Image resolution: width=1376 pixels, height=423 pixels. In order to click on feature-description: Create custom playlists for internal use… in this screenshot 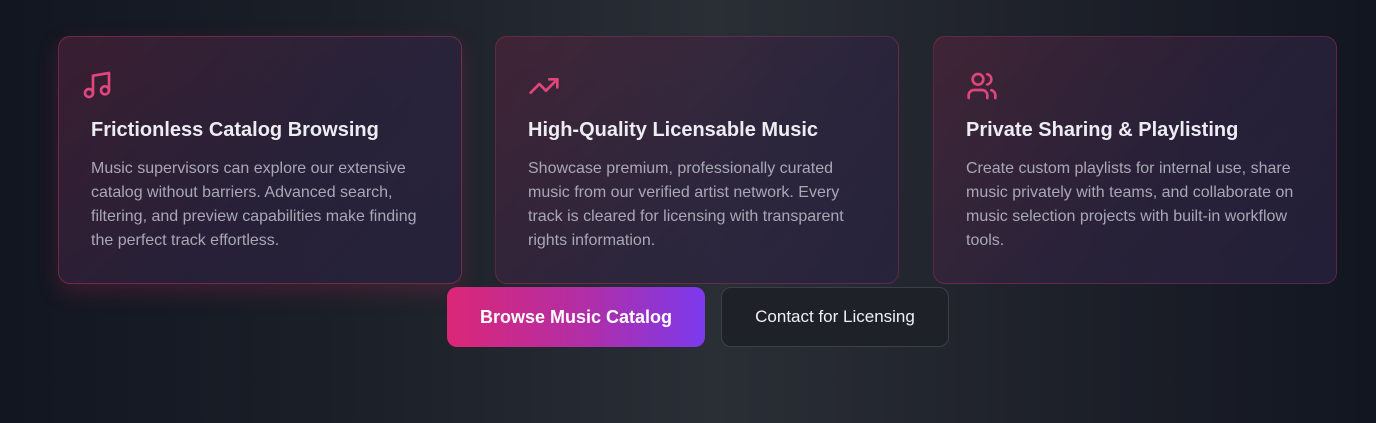, I will do `click(1130, 204)`.